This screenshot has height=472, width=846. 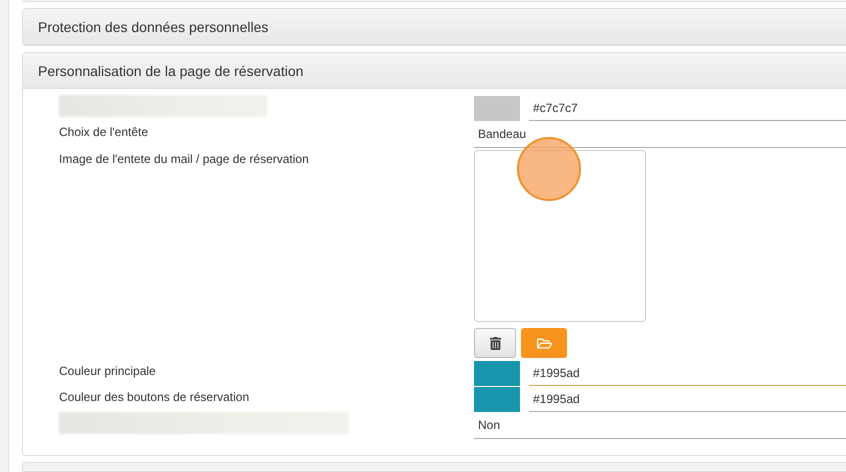 I want to click on field-label: Couleur principale, so click(x=108, y=370).